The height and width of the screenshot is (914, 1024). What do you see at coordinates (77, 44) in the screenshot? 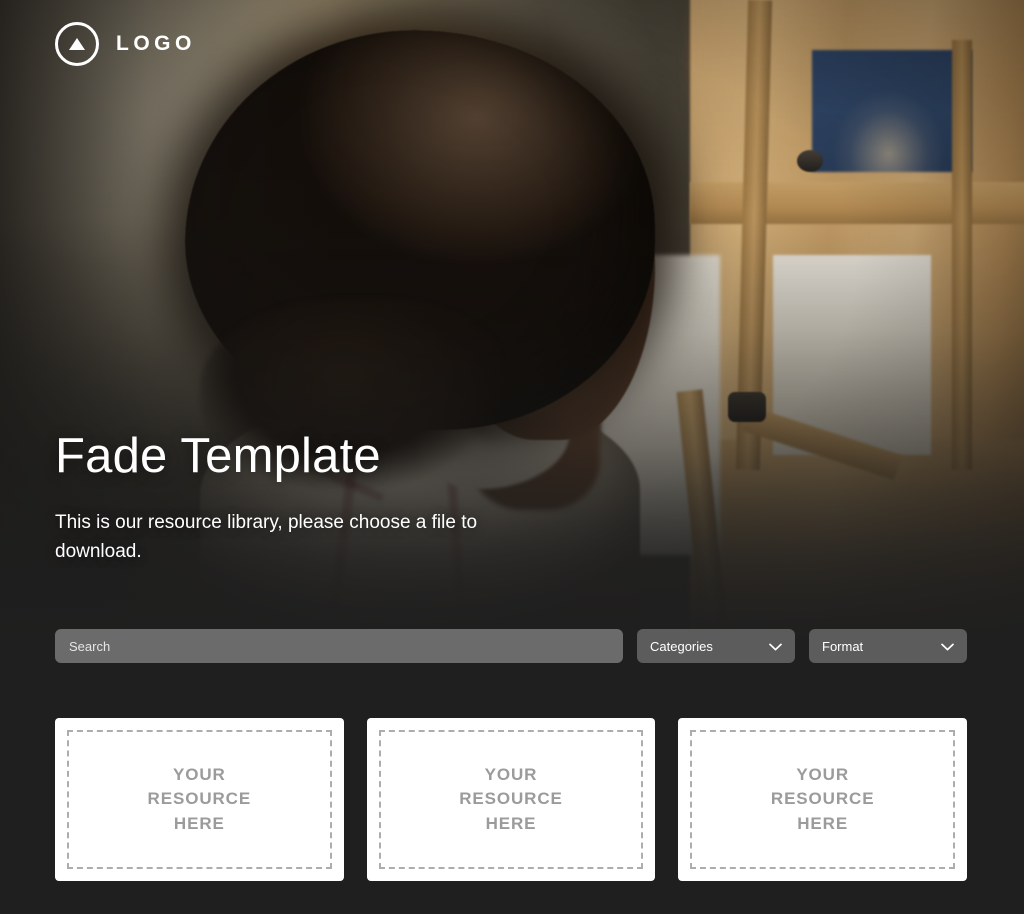
I see `triangle-in-circle-icon` at bounding box center [77, 44].